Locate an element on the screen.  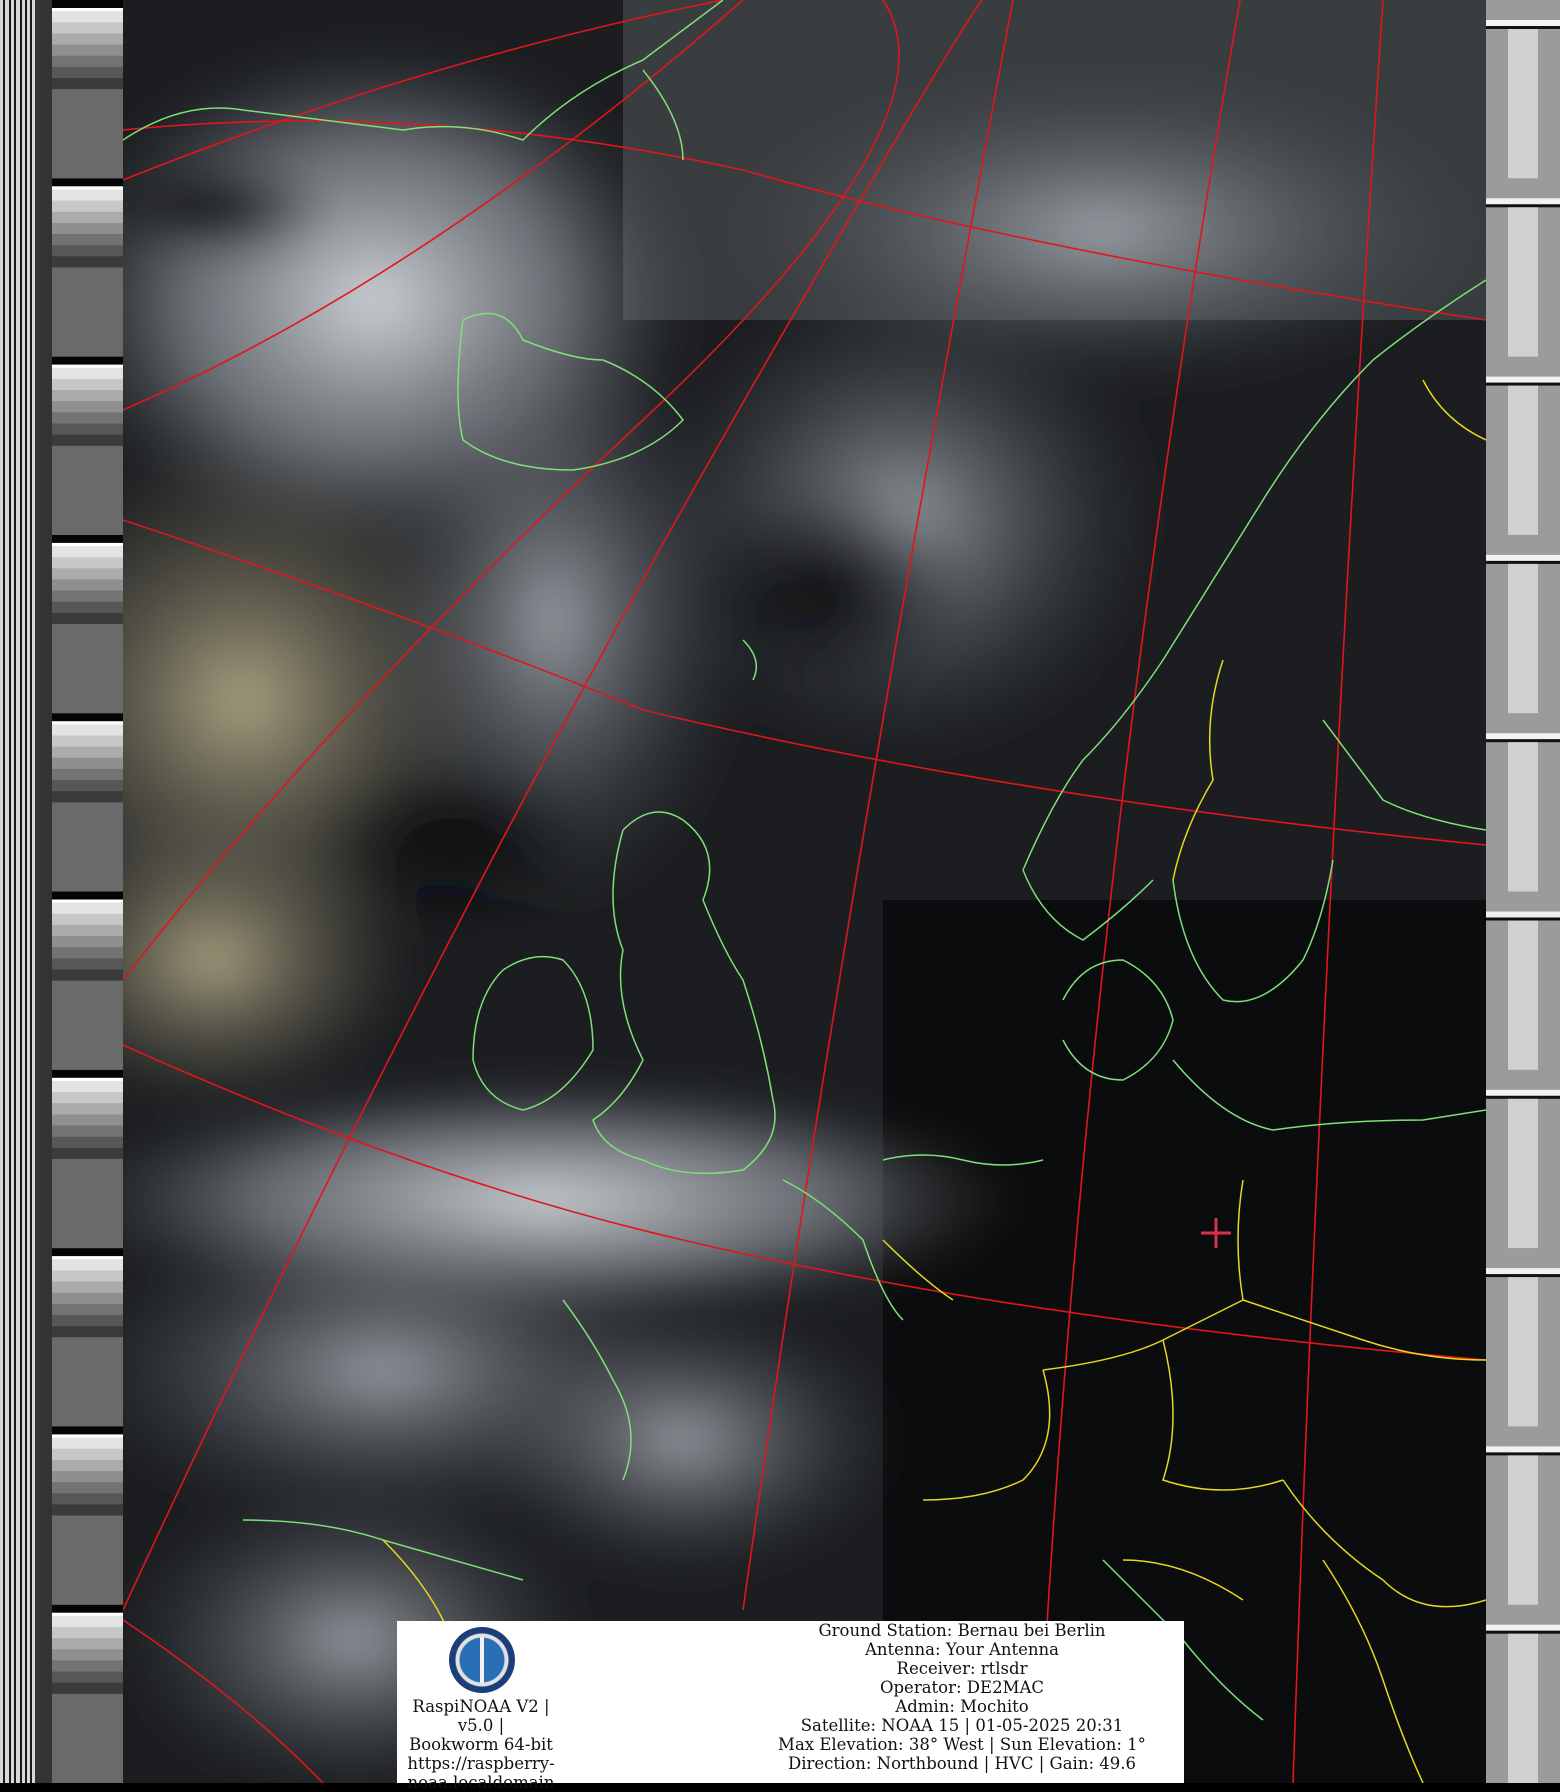
operator-label: Operator: DE2MAC is located at coordinates (962, 1687).